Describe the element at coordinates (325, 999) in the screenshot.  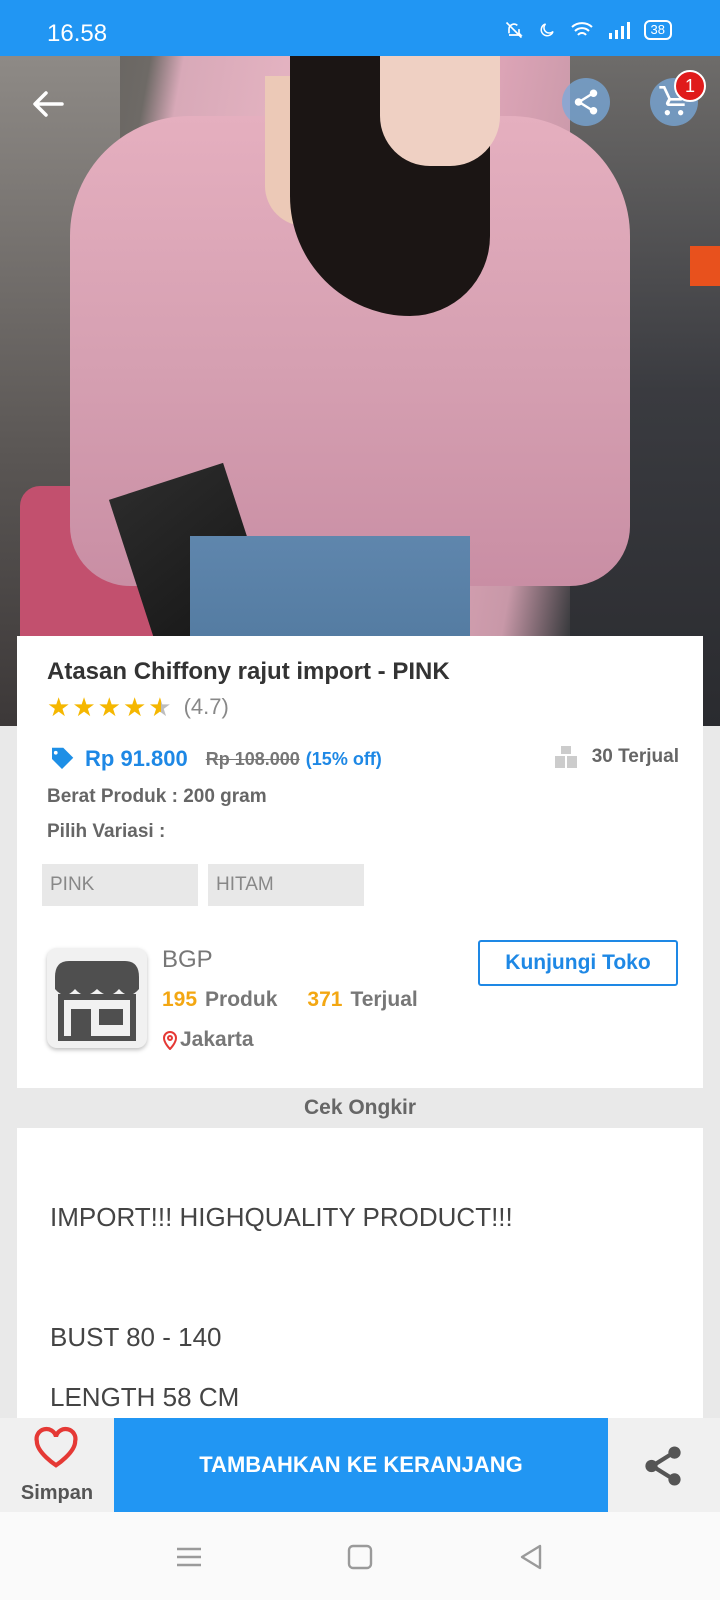
I see `store-sold-count: 371` at that location.